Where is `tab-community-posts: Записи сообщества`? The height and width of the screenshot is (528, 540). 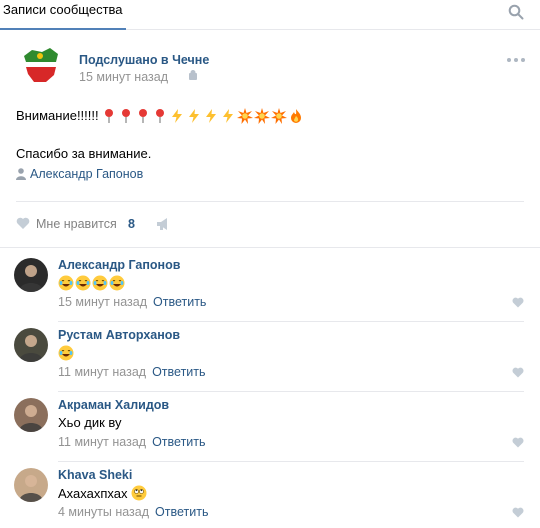
tab-community-posts: Записи сообщества is located at coordinates (63, 15).